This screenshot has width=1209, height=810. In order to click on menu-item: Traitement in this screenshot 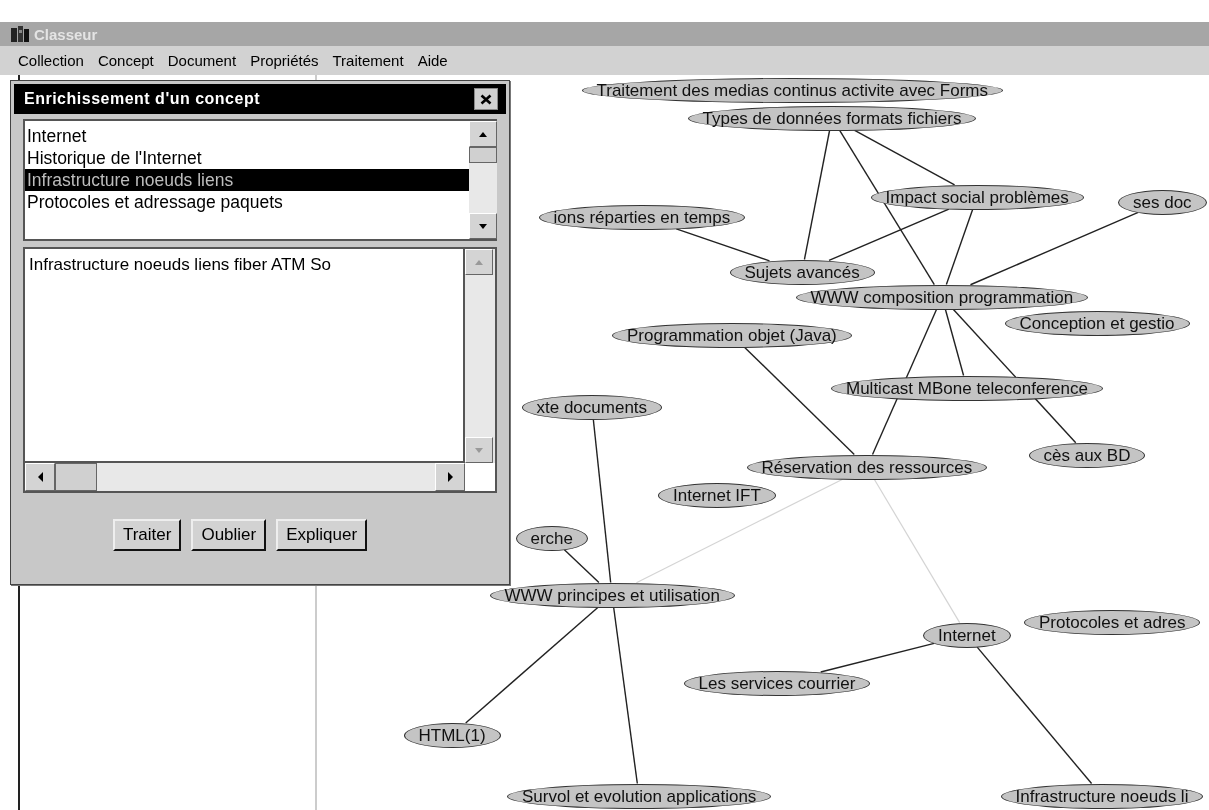, I will do `click(368, 60)`.